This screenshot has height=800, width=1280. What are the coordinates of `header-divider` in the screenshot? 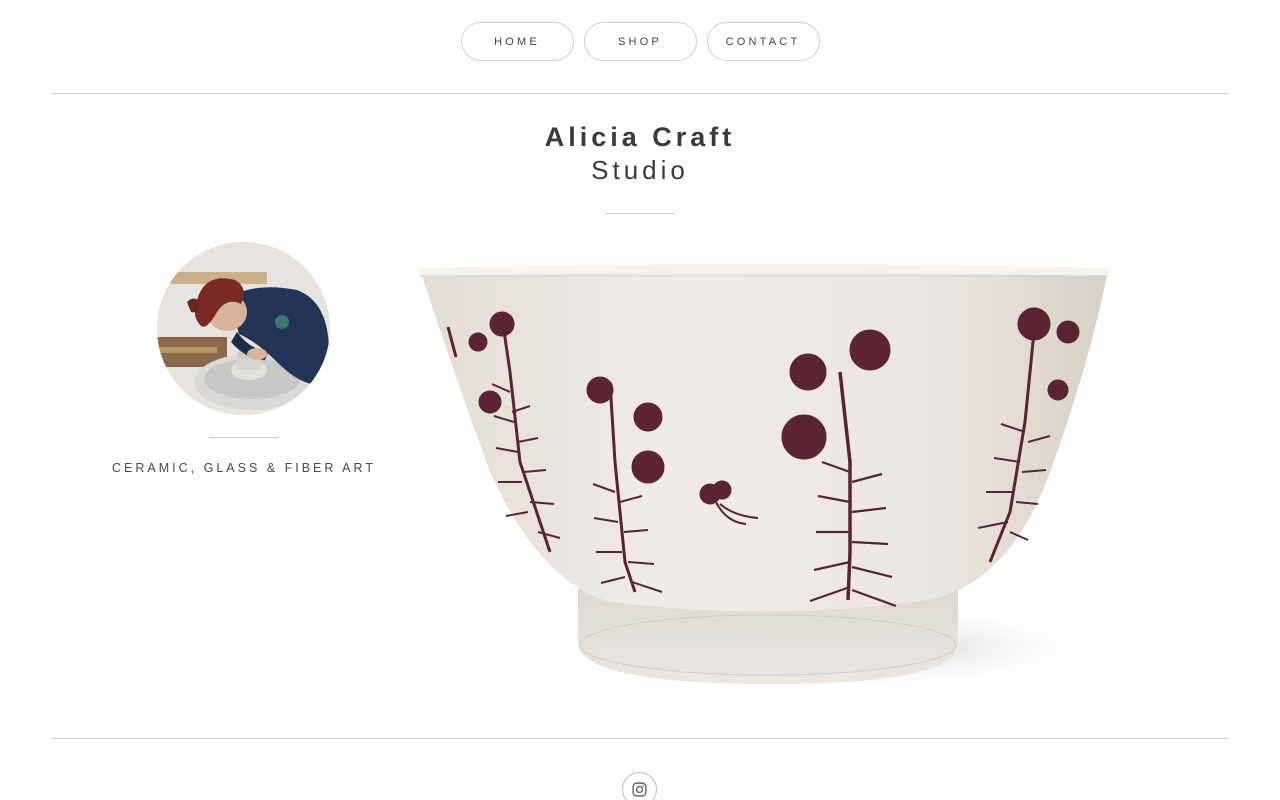 It's located at (640, 93).